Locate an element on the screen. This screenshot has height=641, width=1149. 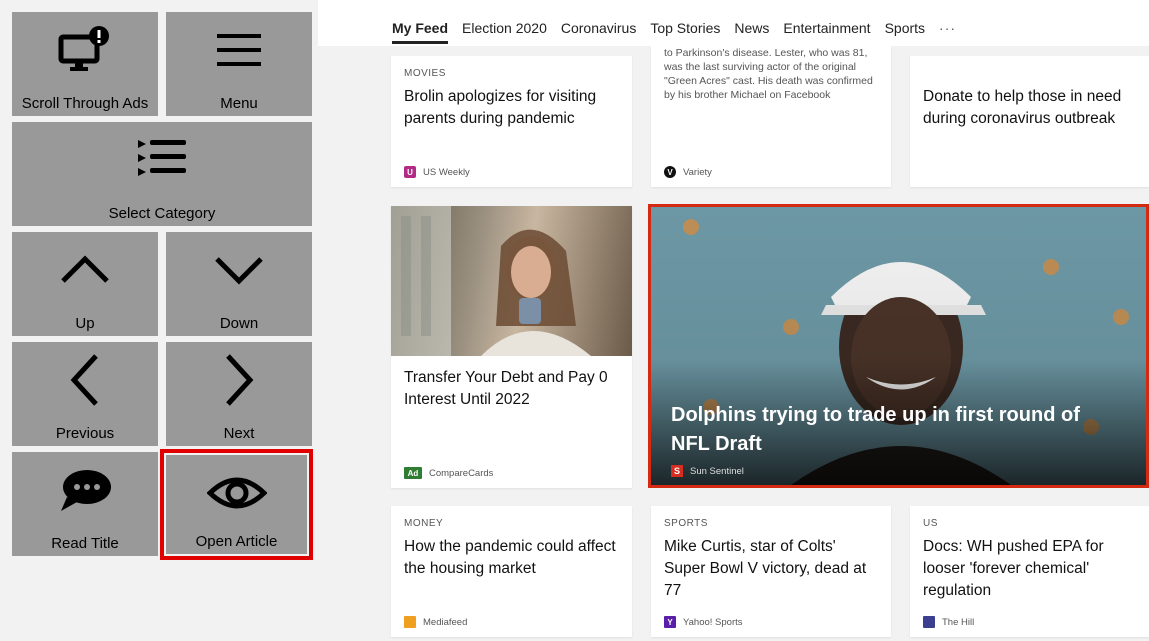
source-name: Yahoo! Sports is located at coordinates (713, 622).